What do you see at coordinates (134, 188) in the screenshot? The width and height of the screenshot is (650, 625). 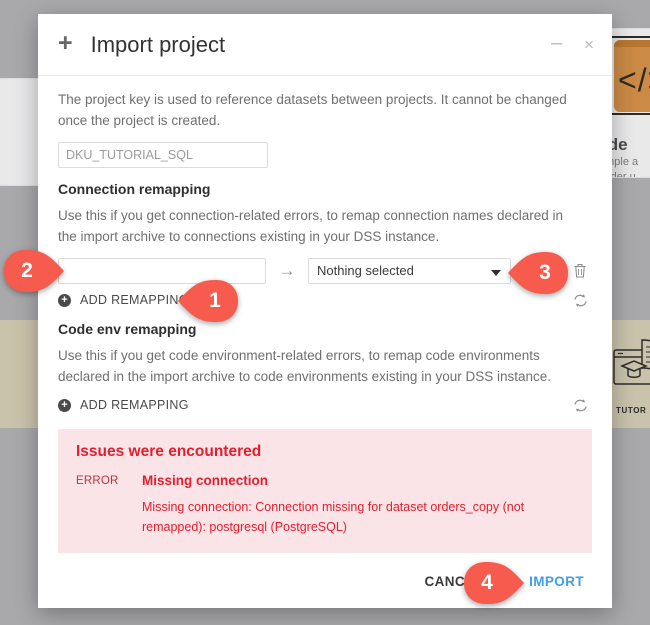 I see `connection-remapping-title: Connection remapping` at bounding box center [134, 188].